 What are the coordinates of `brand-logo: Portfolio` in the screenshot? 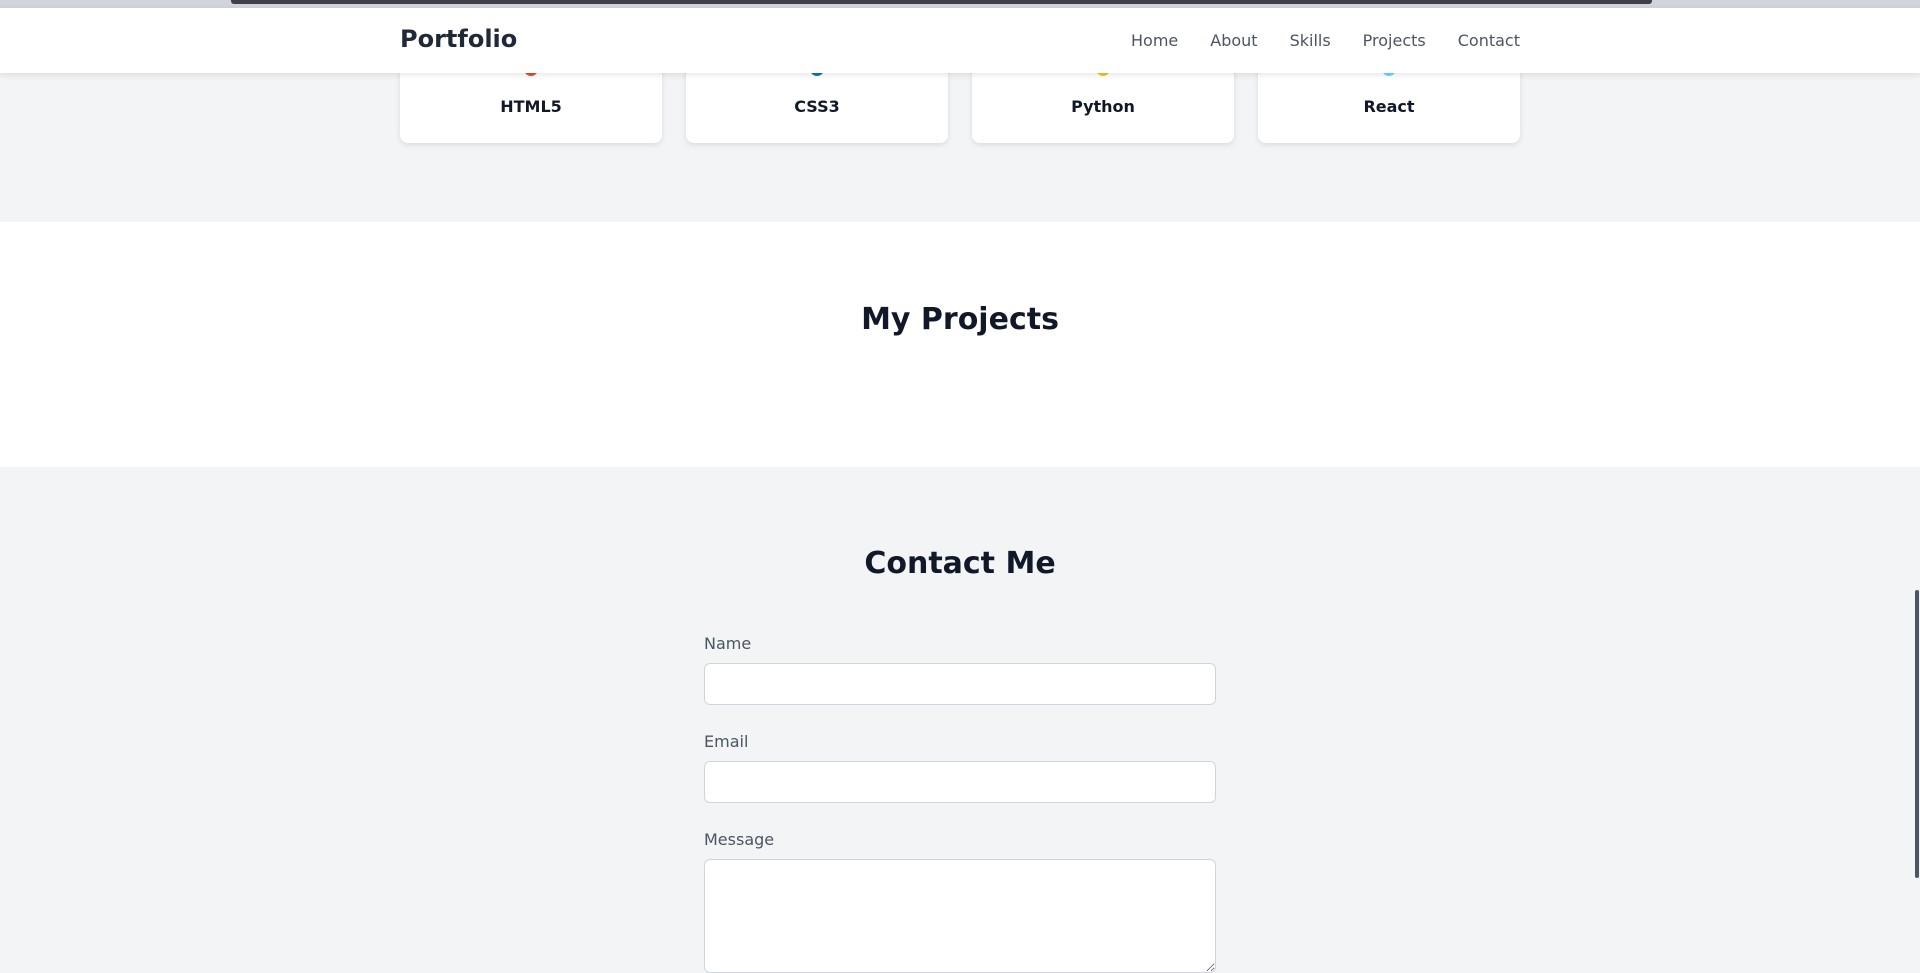 It's located at (458, 39).